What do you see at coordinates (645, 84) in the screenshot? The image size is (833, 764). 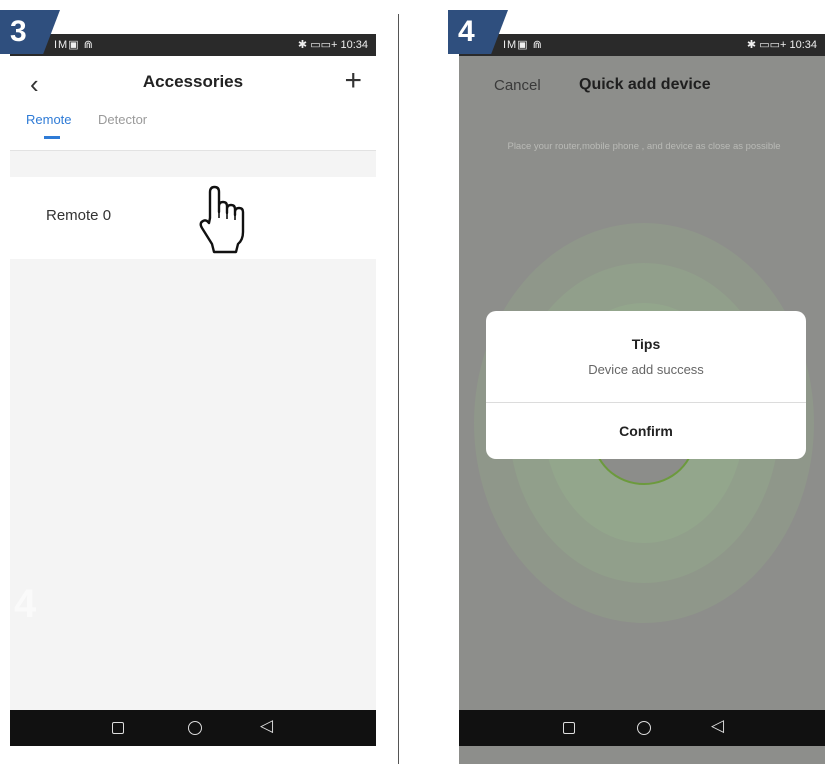 I see `page-title: Quick add device` at bounding box center [645, 84].